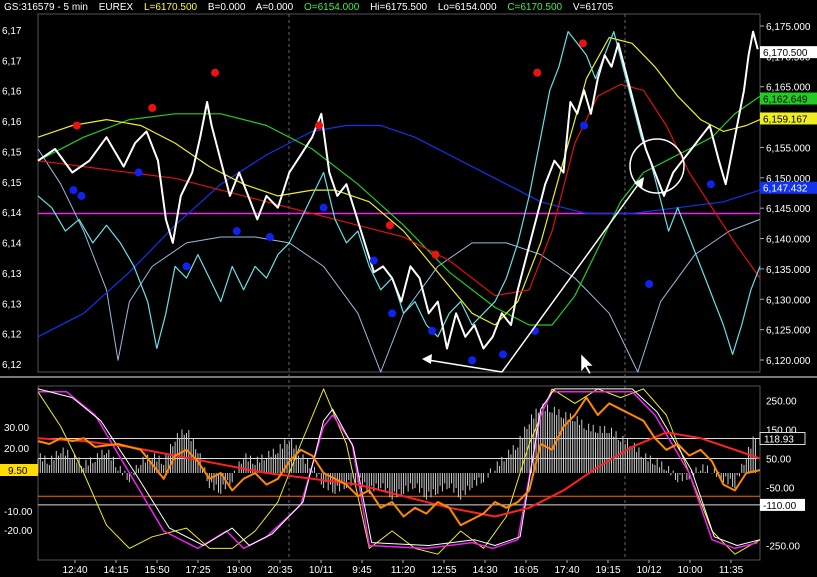  Describe the element at coordinates (279, 570) in the screenshot. I see `time-tick-label: 20:35` at that location.